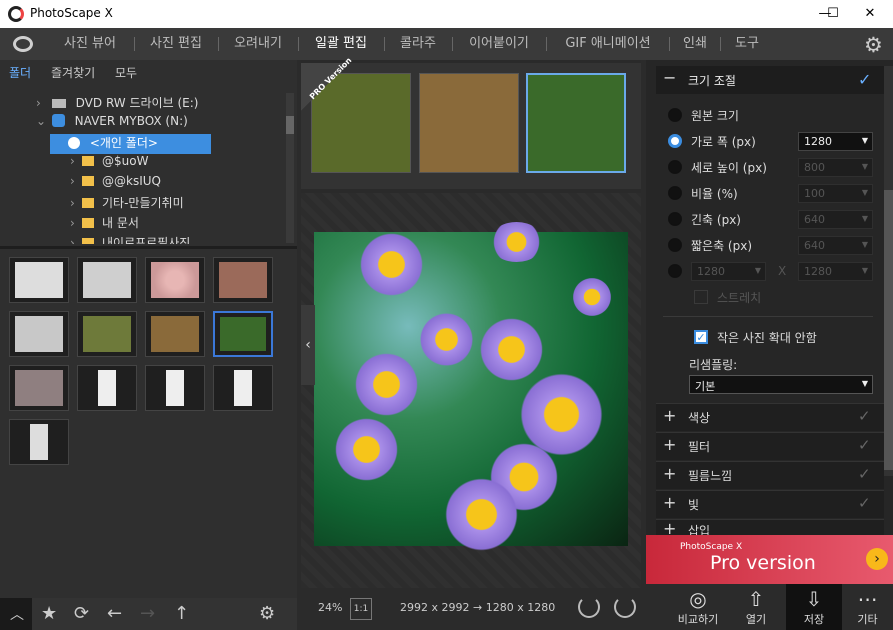 This screenshot has width=893, height=630. Describe the element at coordinates (589, 607) in the screenshot. I see `rotate-left-icon` at that location.